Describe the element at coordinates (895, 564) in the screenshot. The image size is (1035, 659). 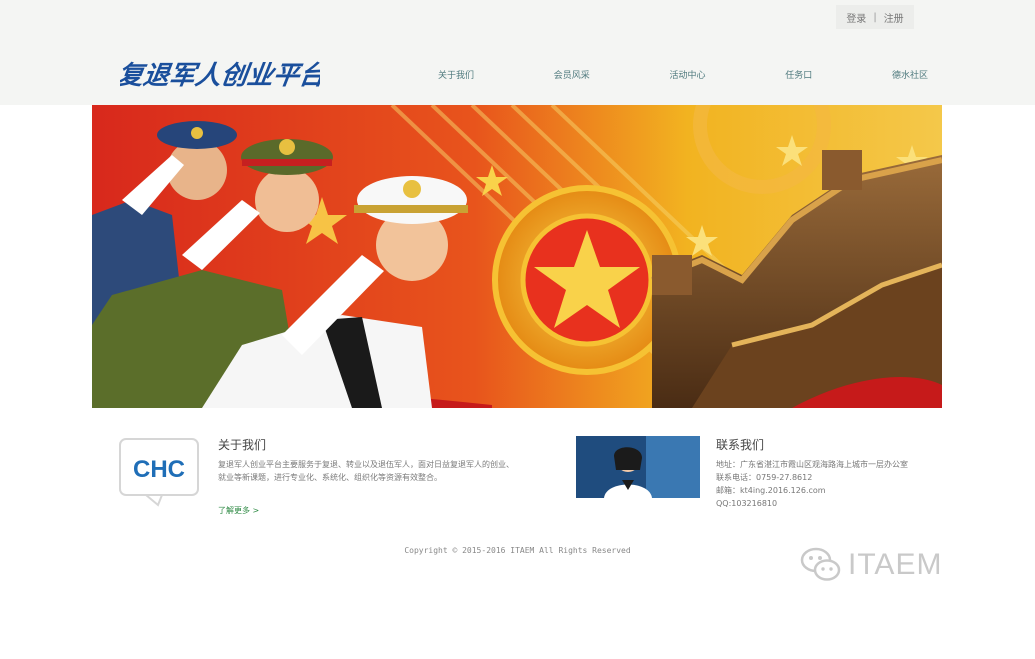
I see `watermark-text: ITAEM` at that location.